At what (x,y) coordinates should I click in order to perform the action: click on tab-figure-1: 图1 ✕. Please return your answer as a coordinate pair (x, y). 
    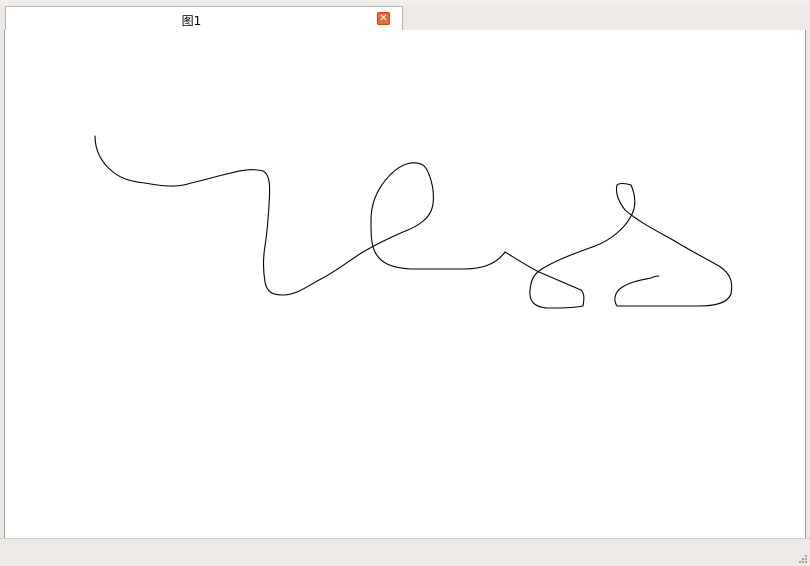
    Looking at the image, I should click on (204, 18).